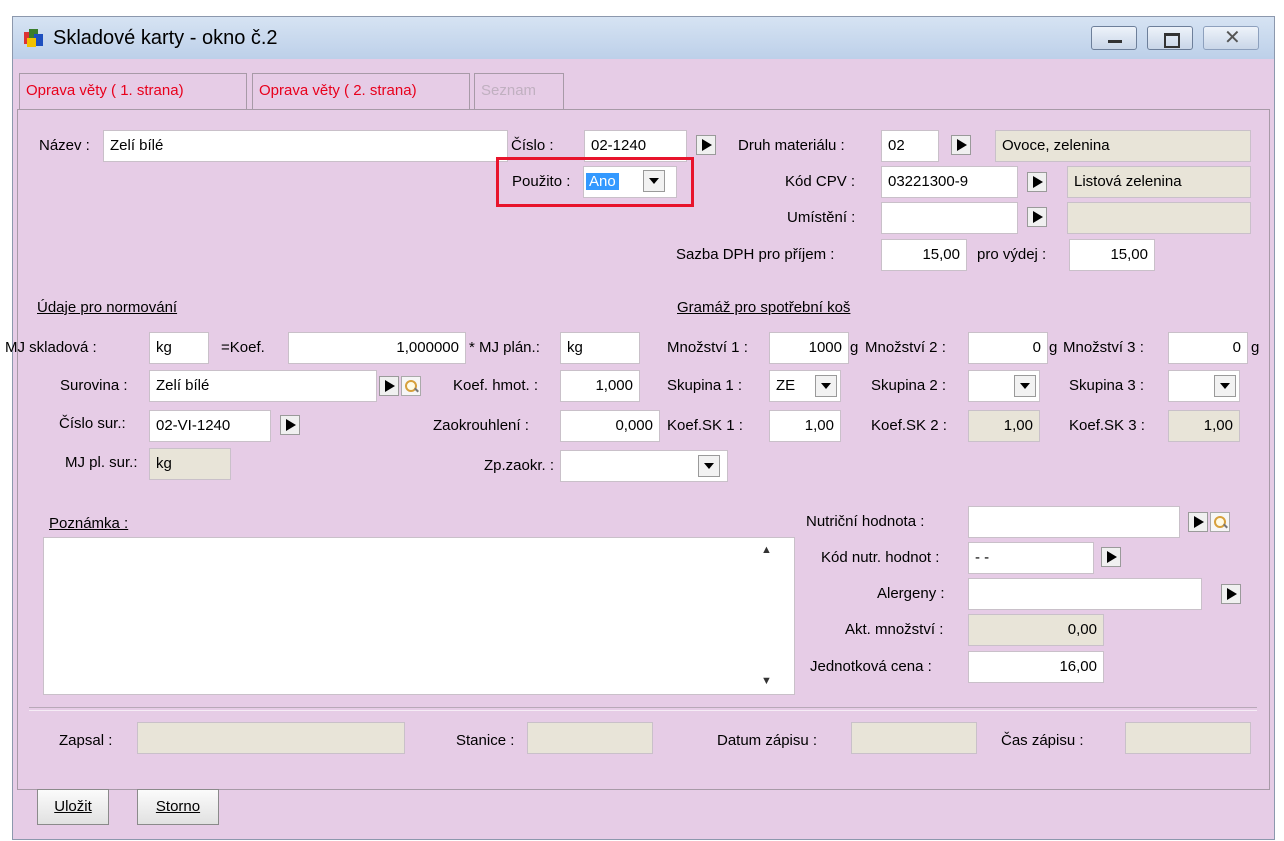  What do you see at coordinates (1188, 738) in the screenshot?
I see `time-field` at bounding box center [1188, 738].